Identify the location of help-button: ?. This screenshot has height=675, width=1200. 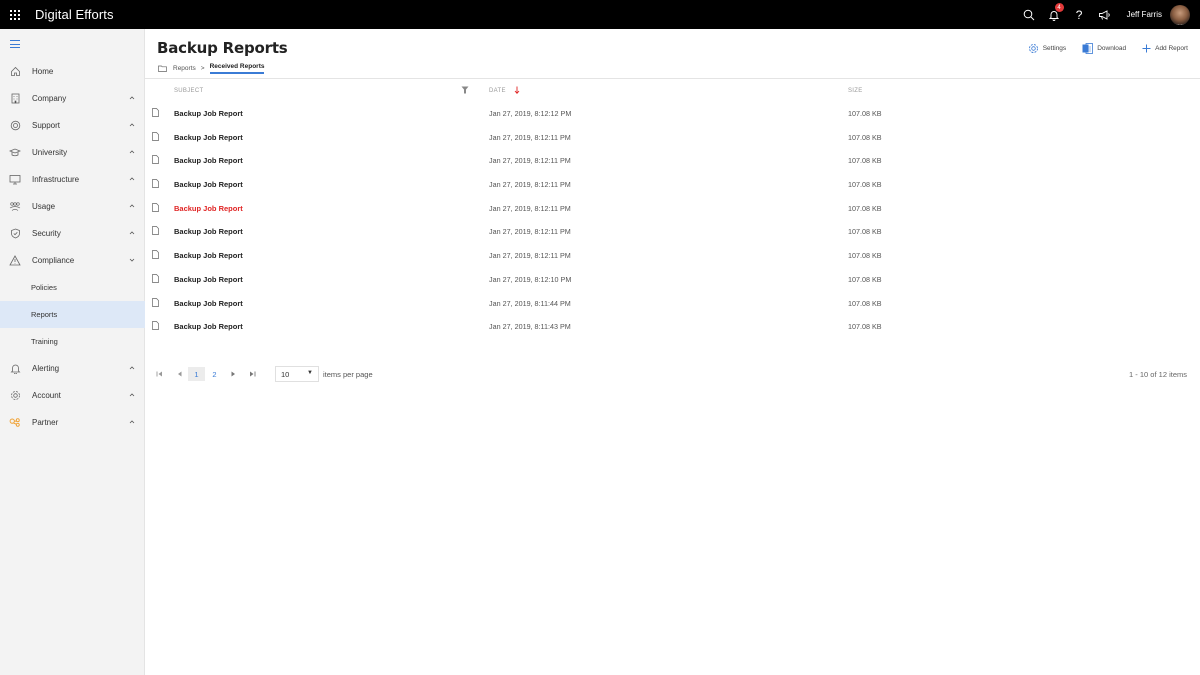
(1079, 14).